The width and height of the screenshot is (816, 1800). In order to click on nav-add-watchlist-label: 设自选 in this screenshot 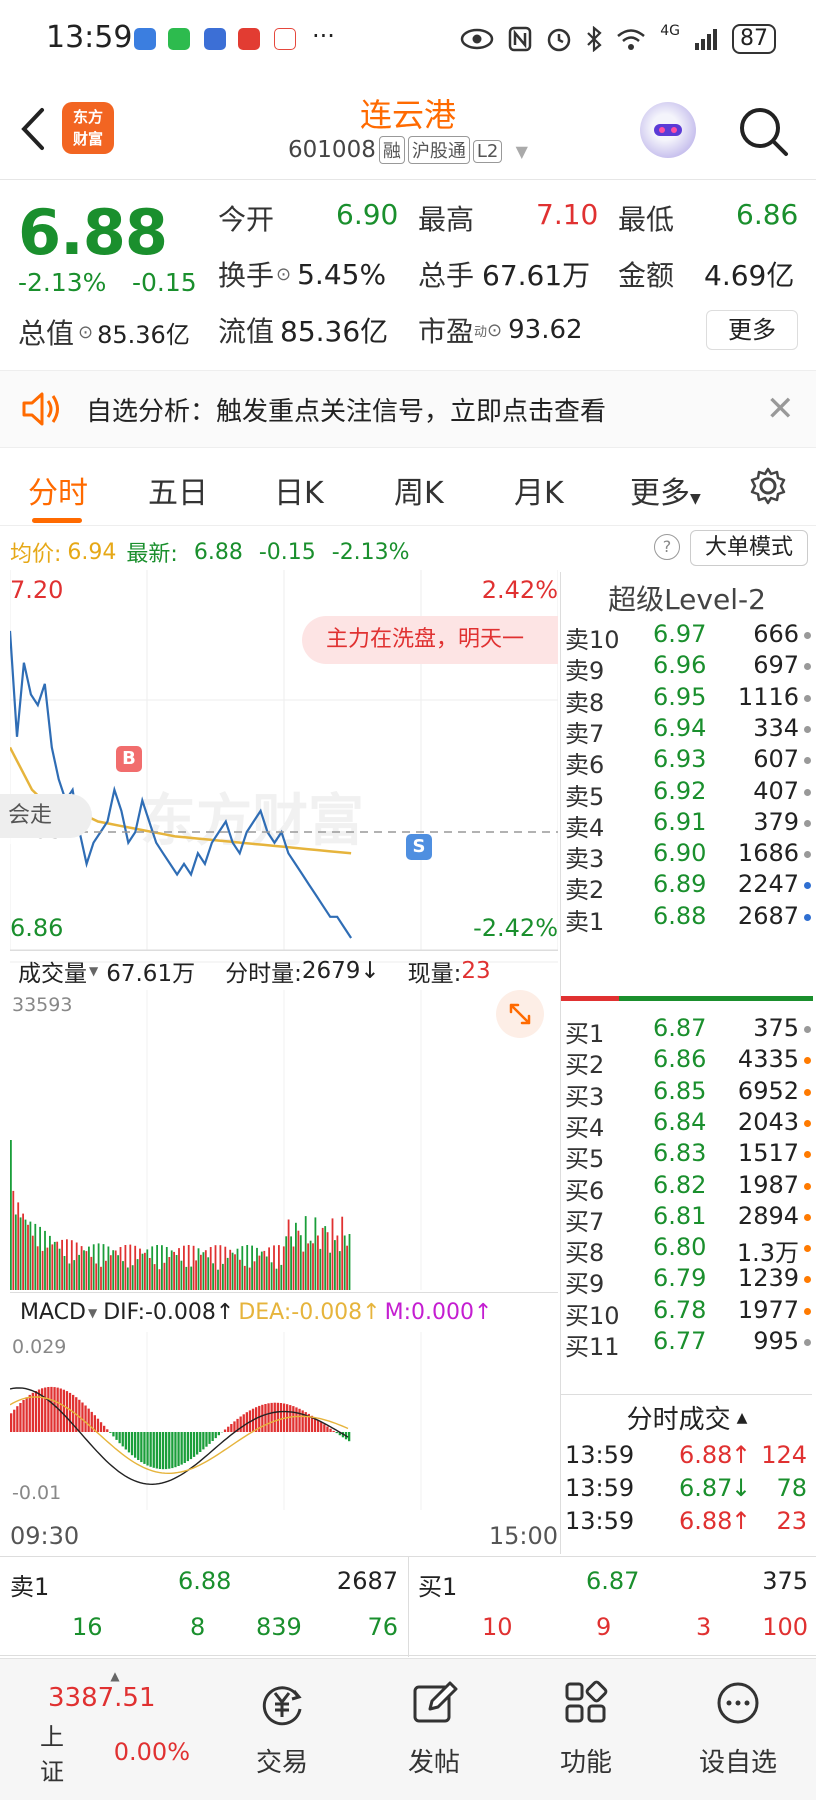, I will do `click(737, 1763)`.